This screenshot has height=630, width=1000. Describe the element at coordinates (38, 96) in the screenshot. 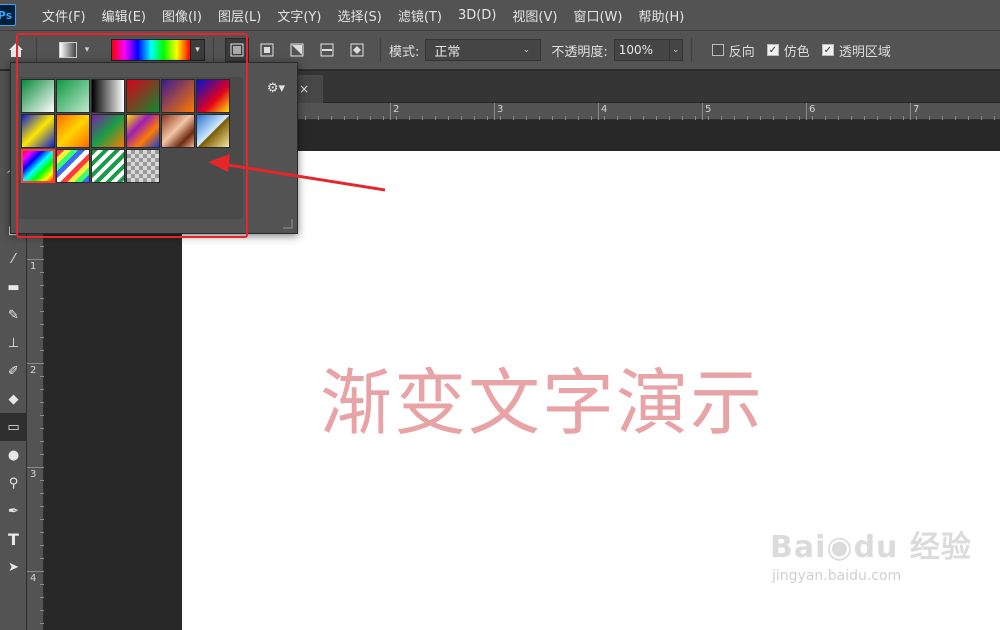

I see `gradient-preset-green-white` at that location.